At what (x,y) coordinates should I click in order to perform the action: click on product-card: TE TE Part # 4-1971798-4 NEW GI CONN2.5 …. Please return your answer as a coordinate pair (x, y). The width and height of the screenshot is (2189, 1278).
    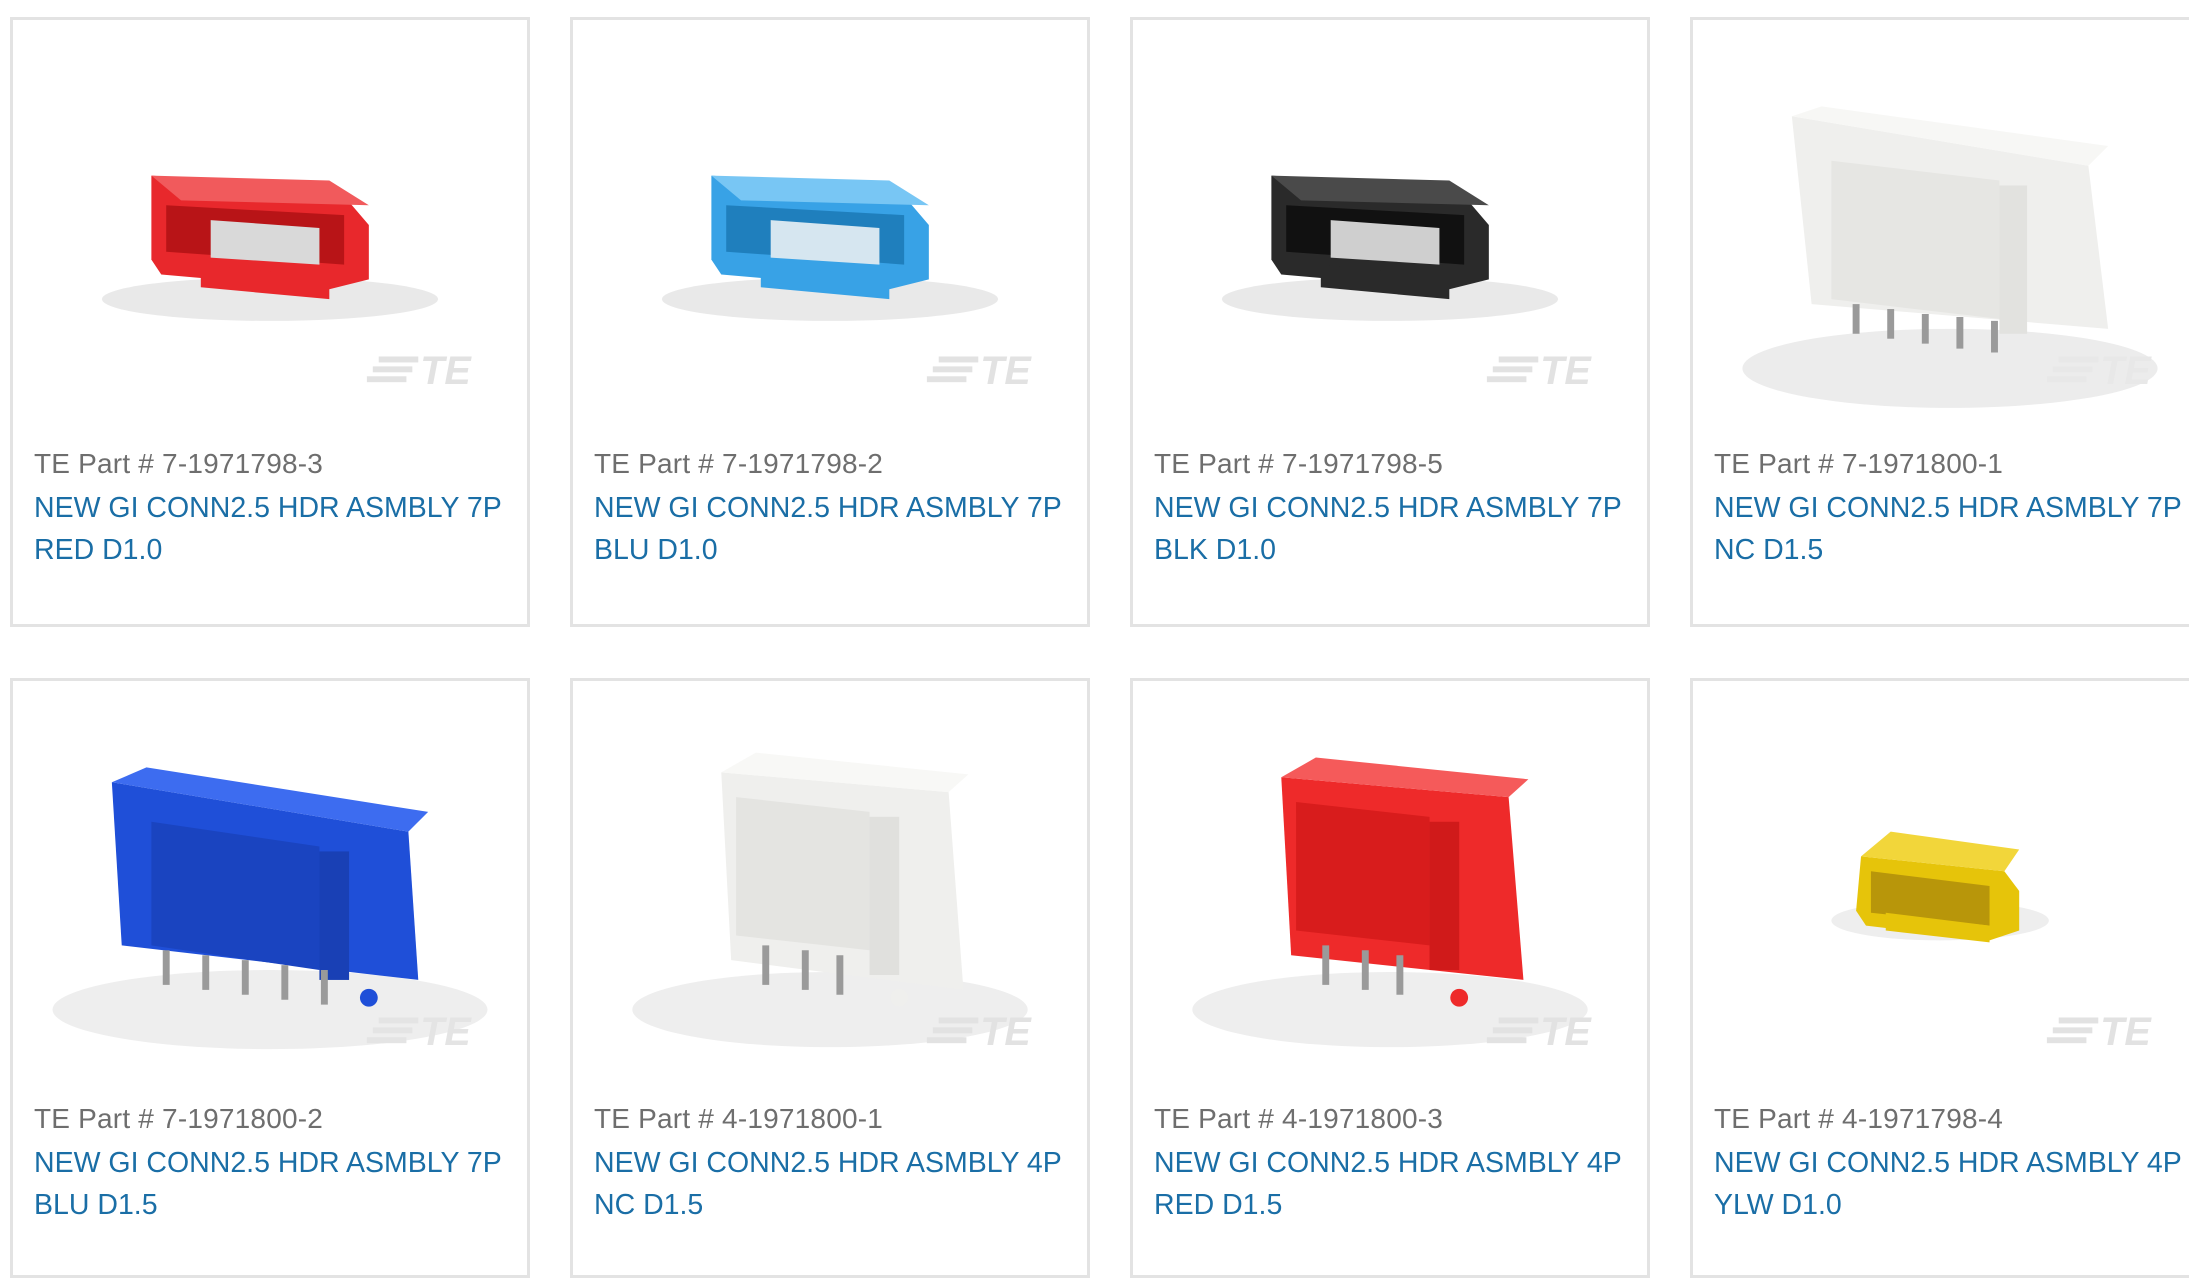
    Looking at the image, I should click on (1939, 978).